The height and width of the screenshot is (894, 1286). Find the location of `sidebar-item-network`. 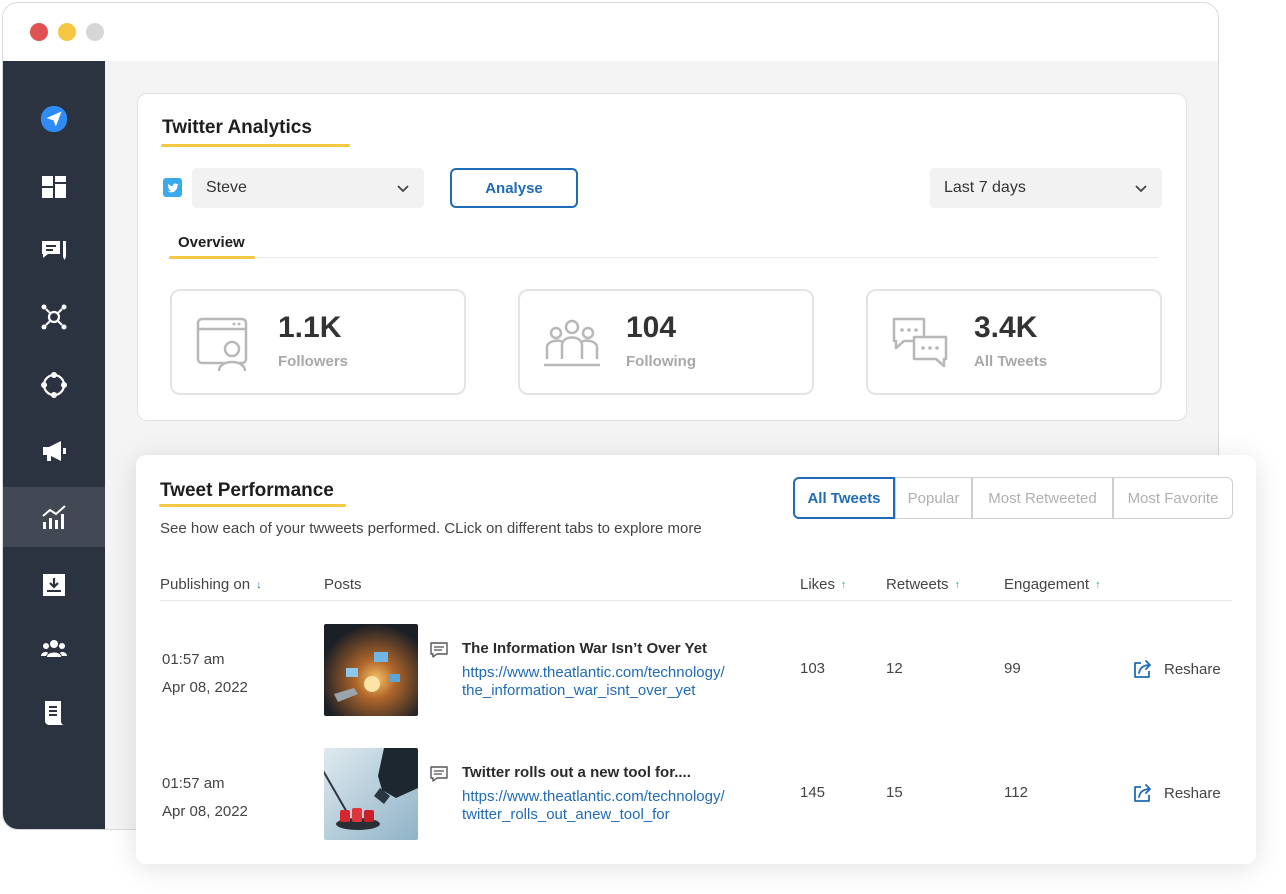

sidebar-item-network is located at coordinates (54, 317).